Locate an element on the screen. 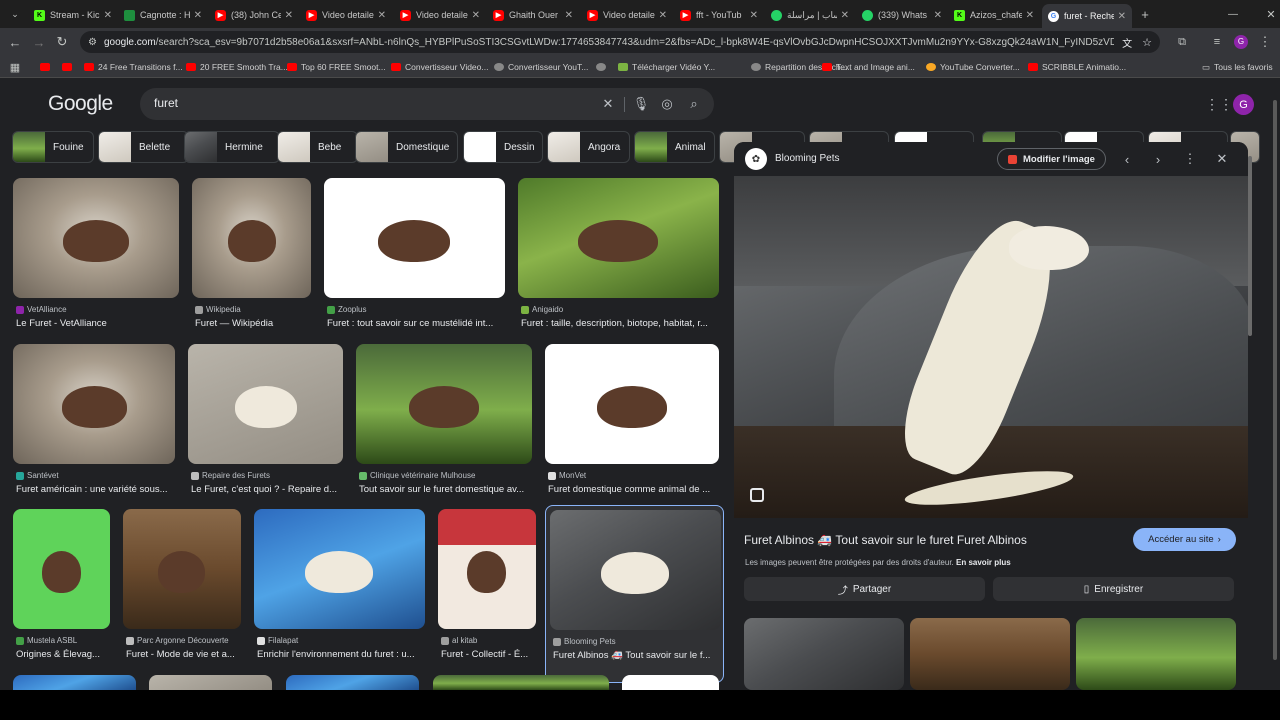 The width and height of the screenshot is (1280, 720). browser-tab: (339) Whats ✕ is located at coordinates (902, 15).